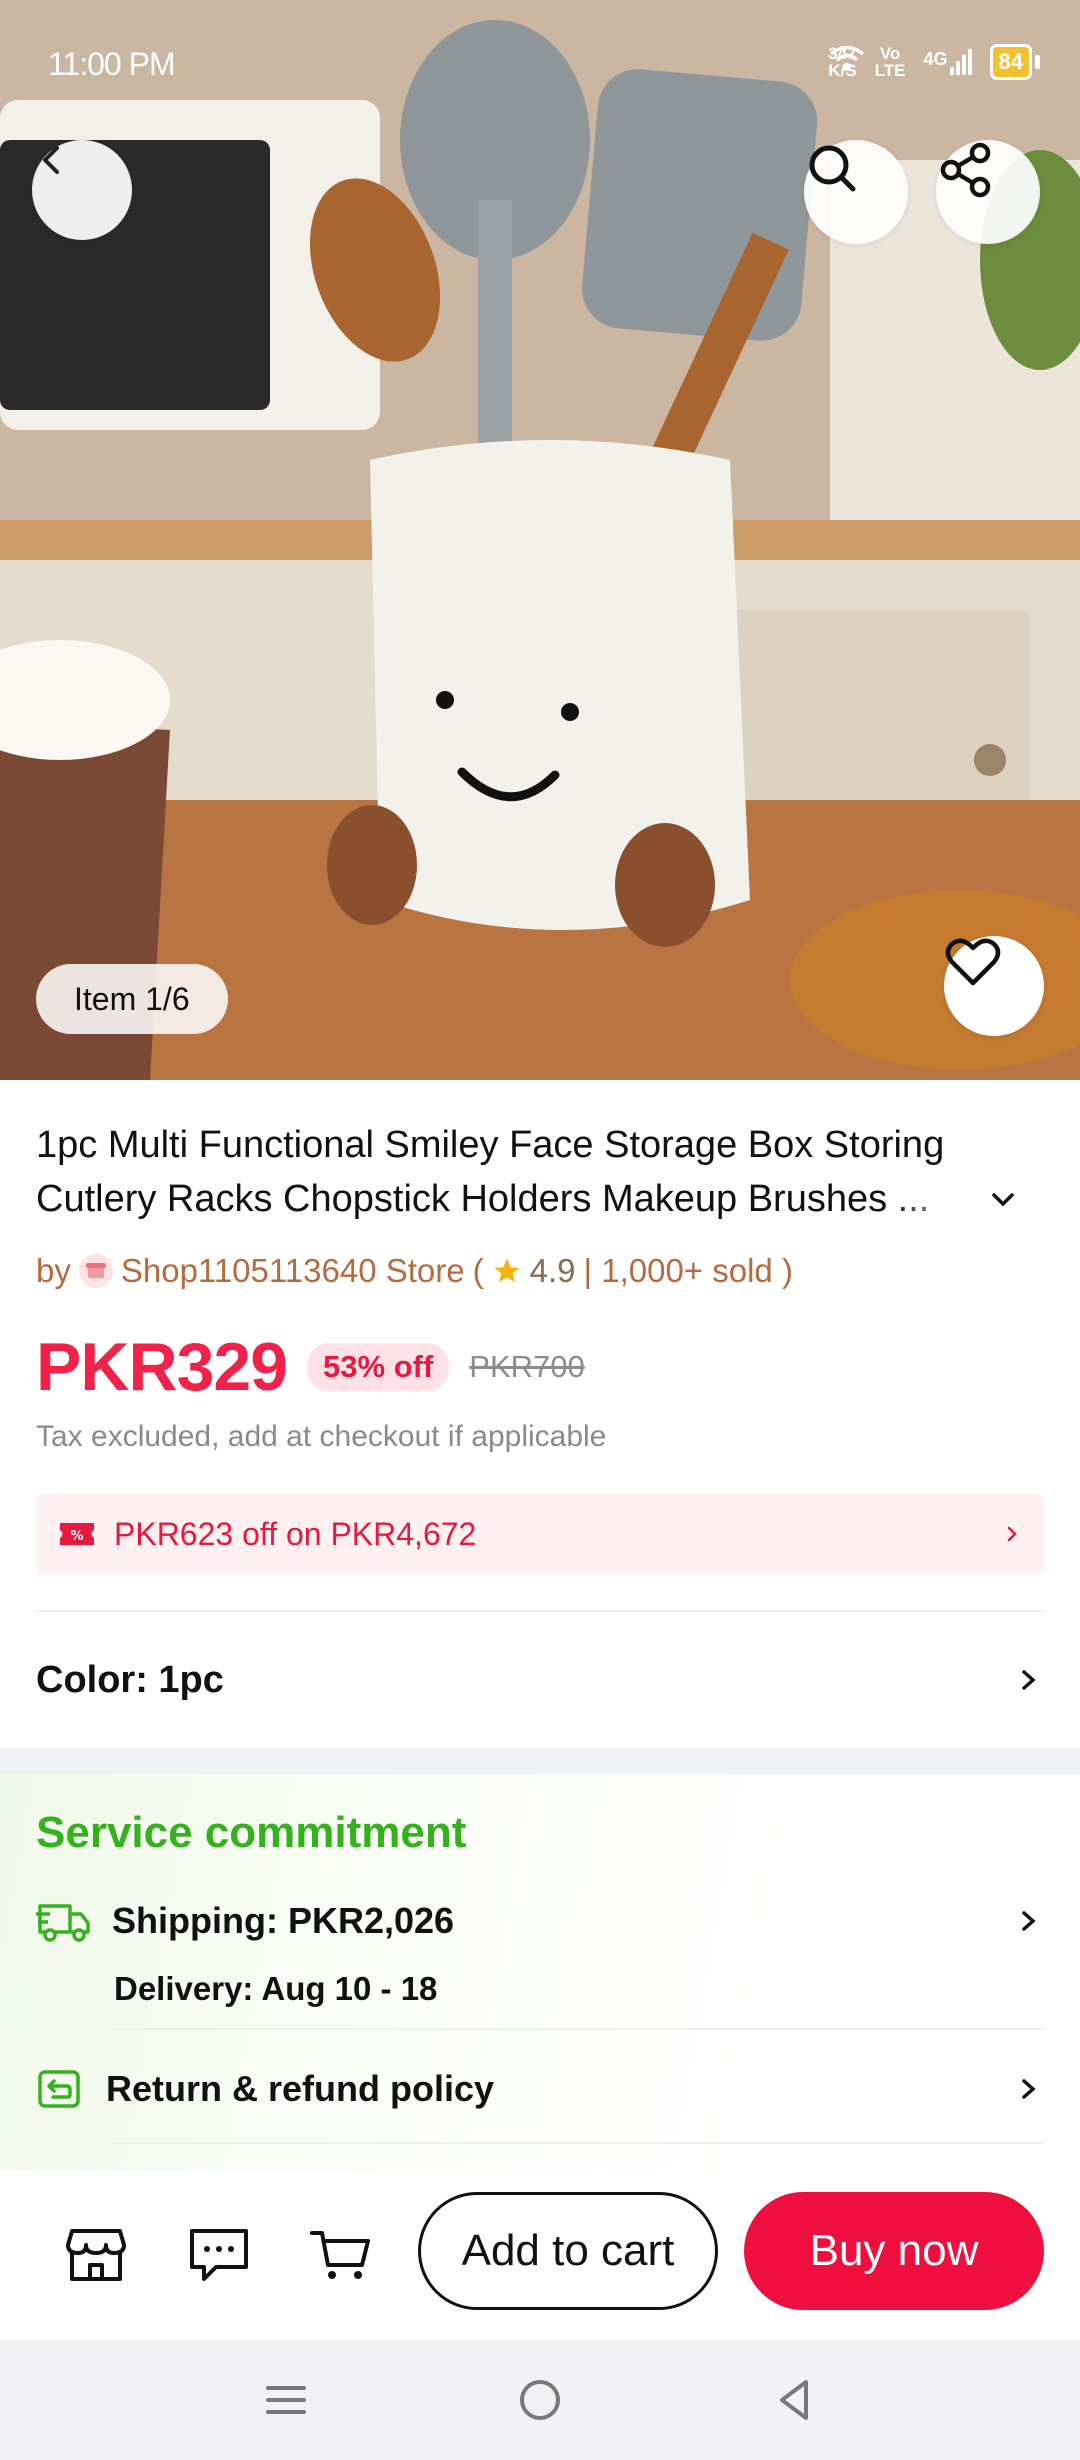  What do you see at coordinates (132, 999) in the screenshot?
I see `image-counter: Item 1/6` at bounding box center [132, 999].